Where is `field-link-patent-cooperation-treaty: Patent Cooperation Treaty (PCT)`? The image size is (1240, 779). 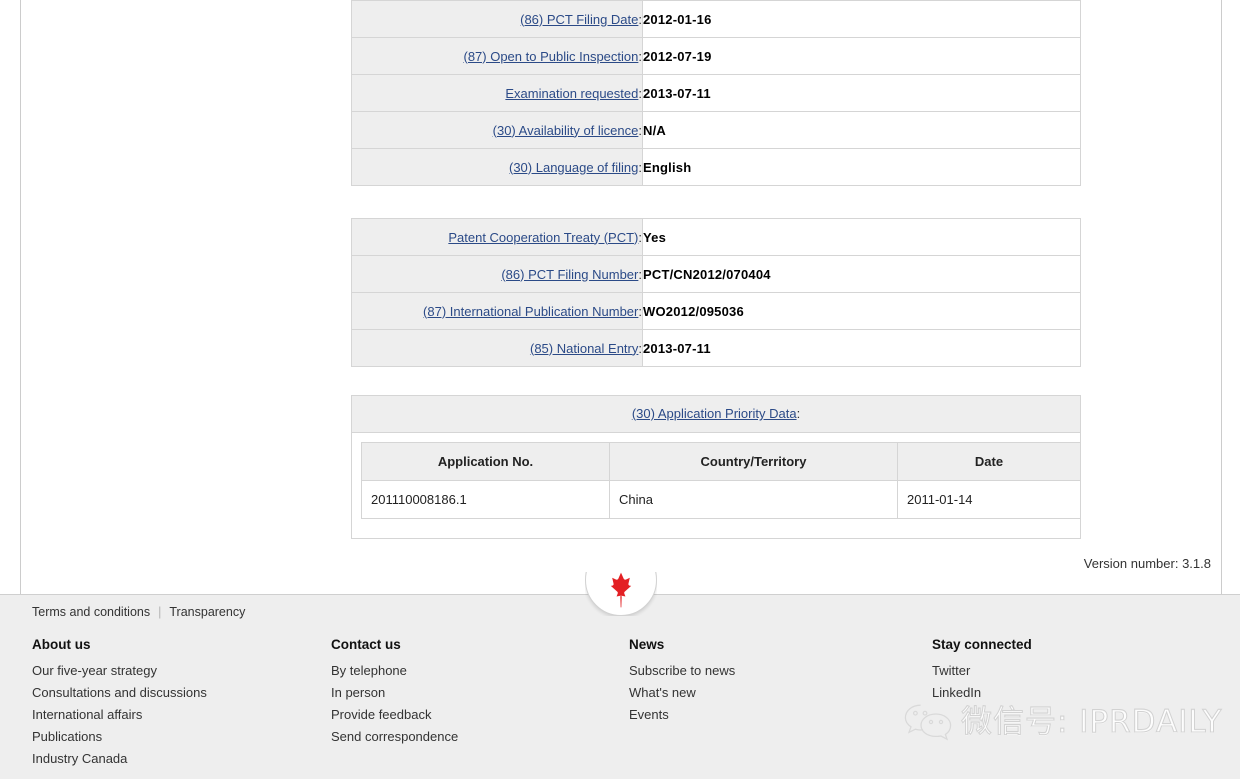 field-link-patent-cooperation-treaty: Patent Cooperation Treaty (PCT) is located at coordinates (543, 237).